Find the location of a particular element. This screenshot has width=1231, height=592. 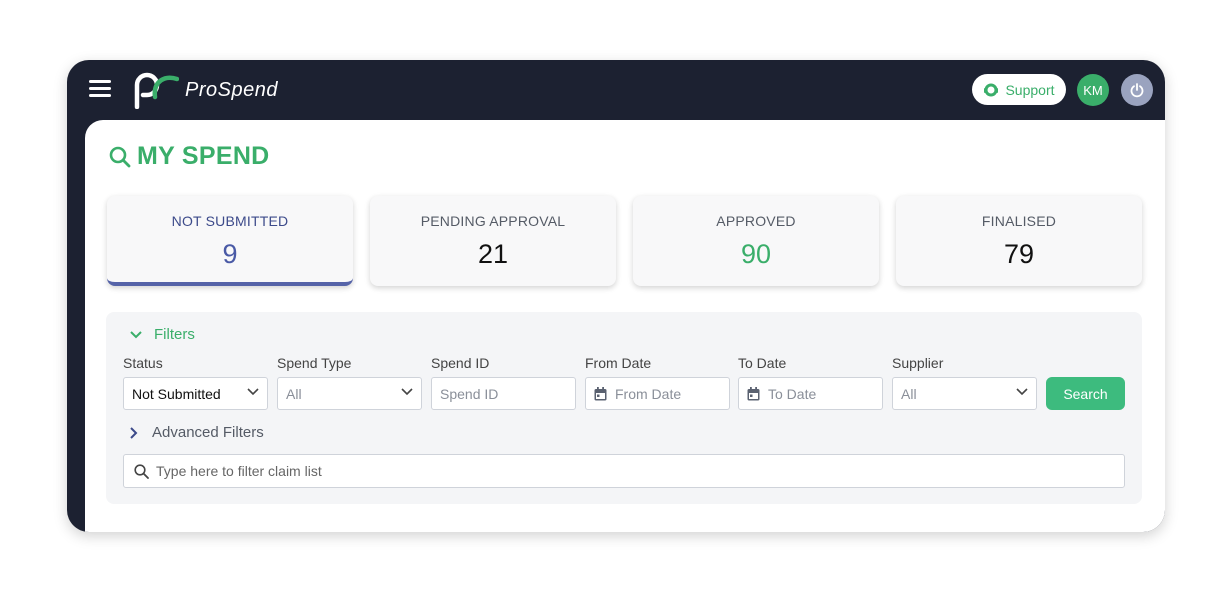

card-label: FINALISED is located at coordinates (1019, 221).